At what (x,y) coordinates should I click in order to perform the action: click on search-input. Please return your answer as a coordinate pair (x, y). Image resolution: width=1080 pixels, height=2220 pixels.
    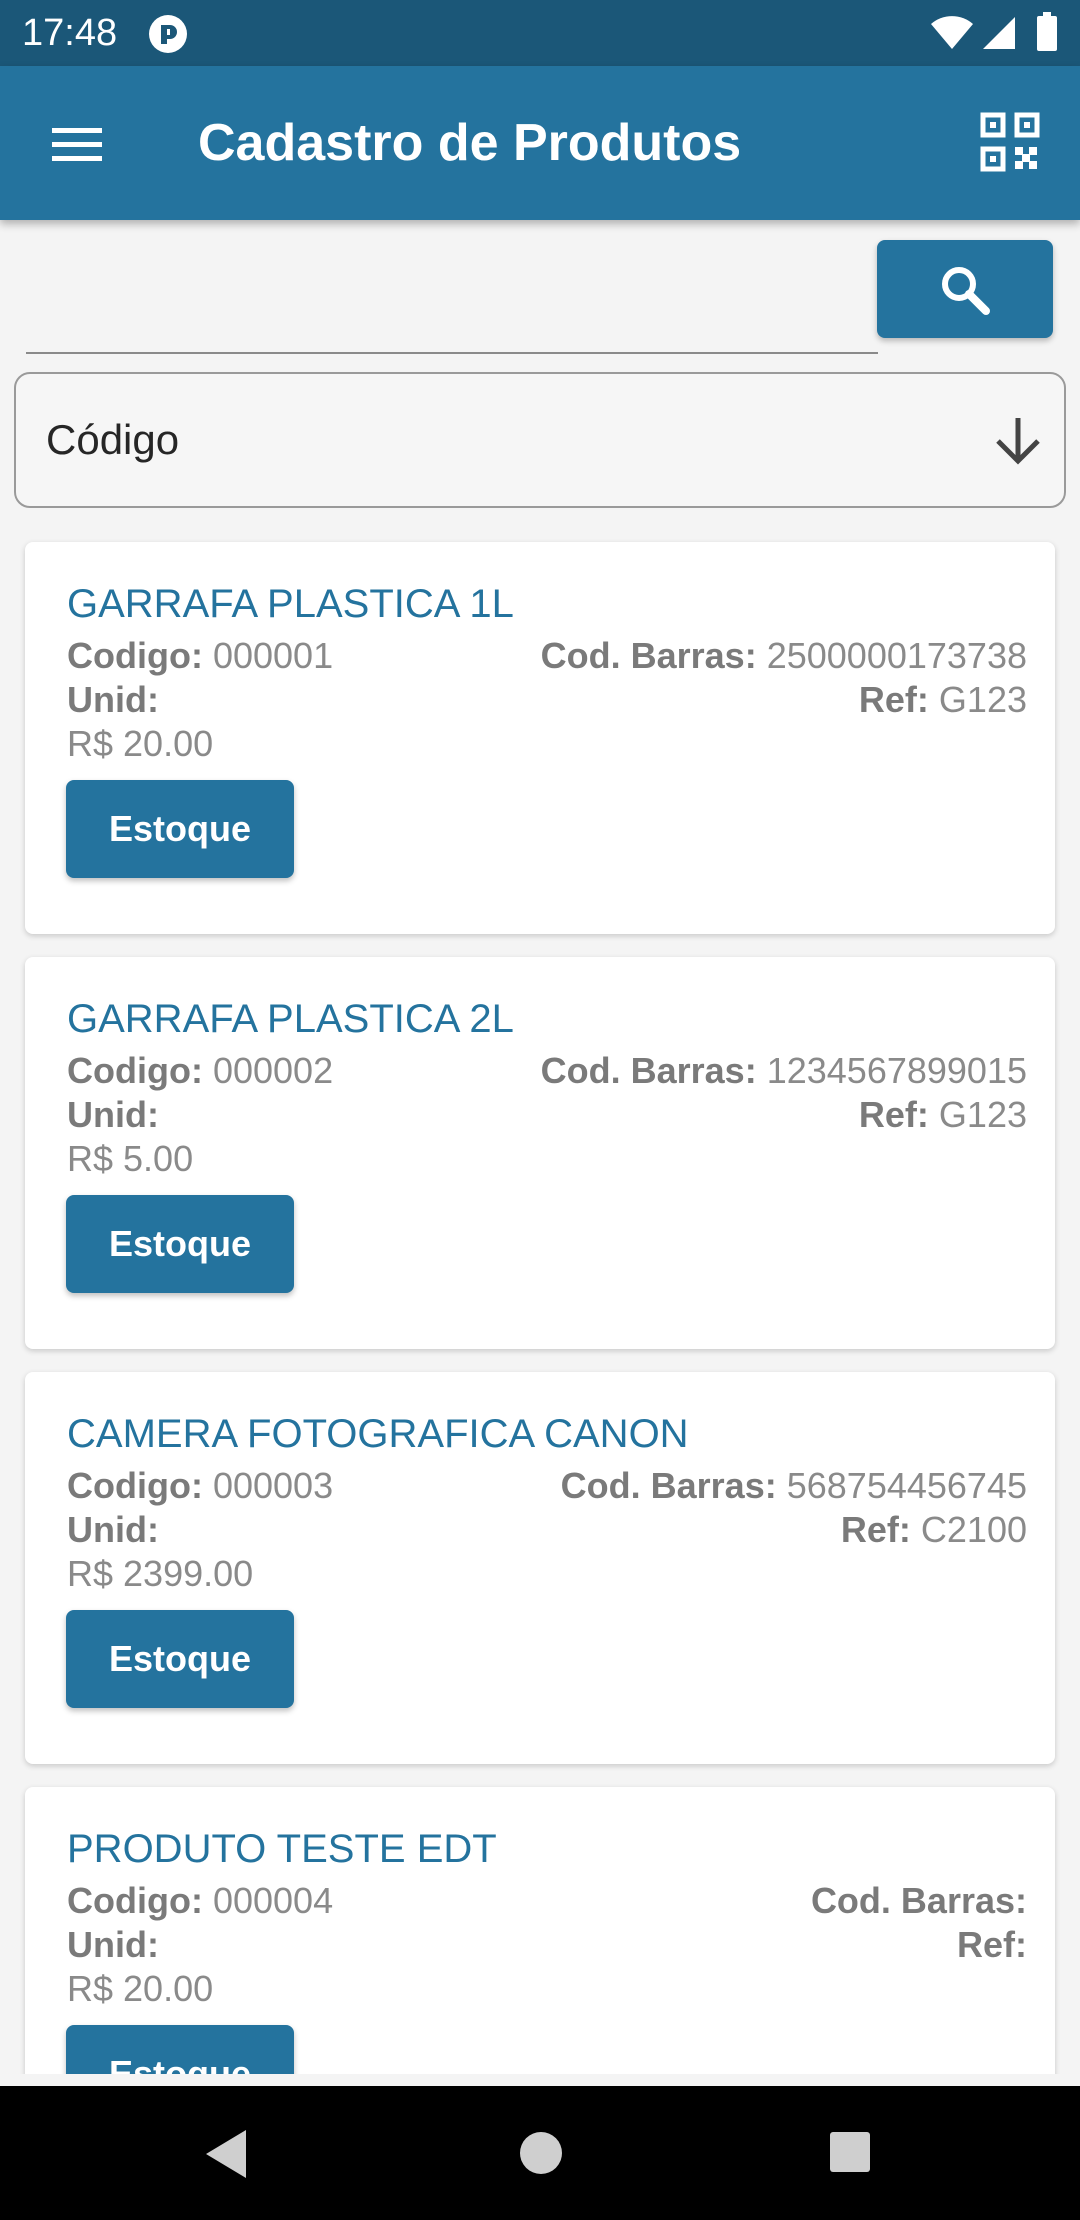
    Looking at the image, I should click on (452, 297).